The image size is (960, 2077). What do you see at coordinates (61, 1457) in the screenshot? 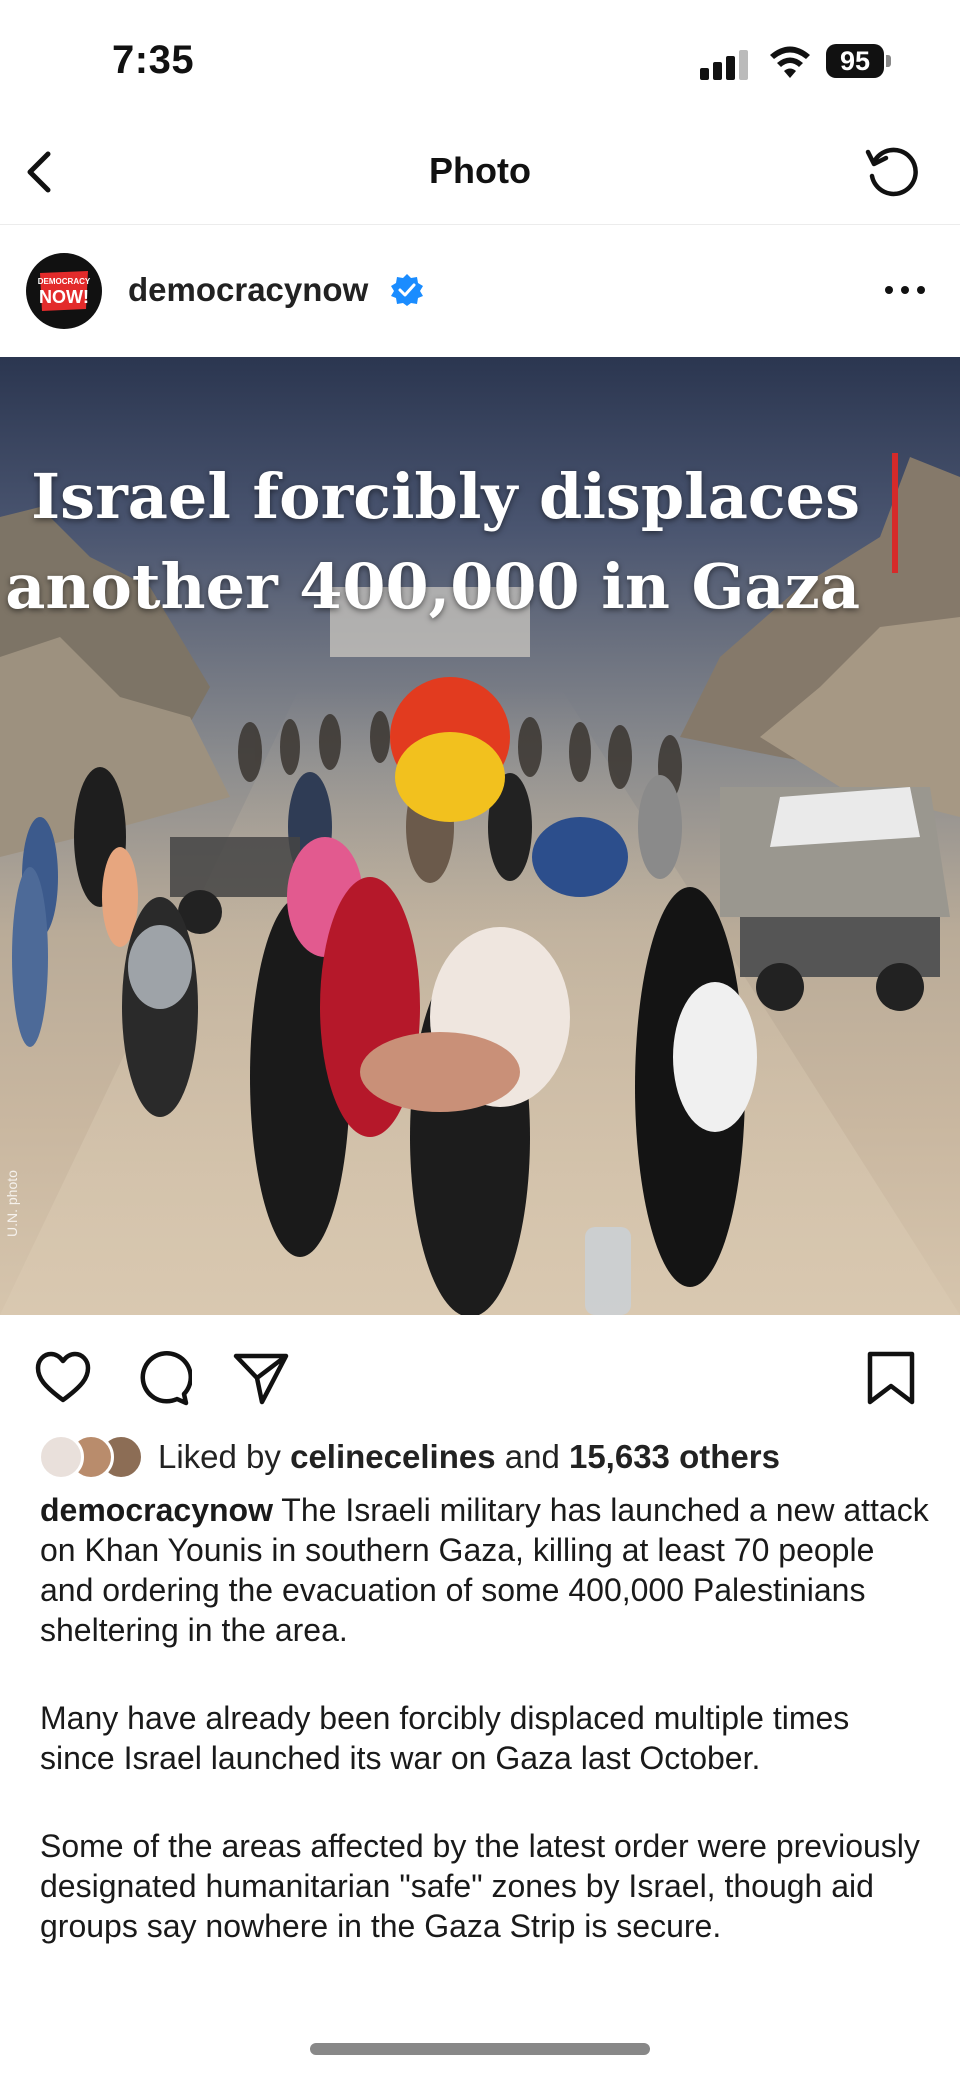
I see `liker-avatar` at bounding box center [61, 1457].